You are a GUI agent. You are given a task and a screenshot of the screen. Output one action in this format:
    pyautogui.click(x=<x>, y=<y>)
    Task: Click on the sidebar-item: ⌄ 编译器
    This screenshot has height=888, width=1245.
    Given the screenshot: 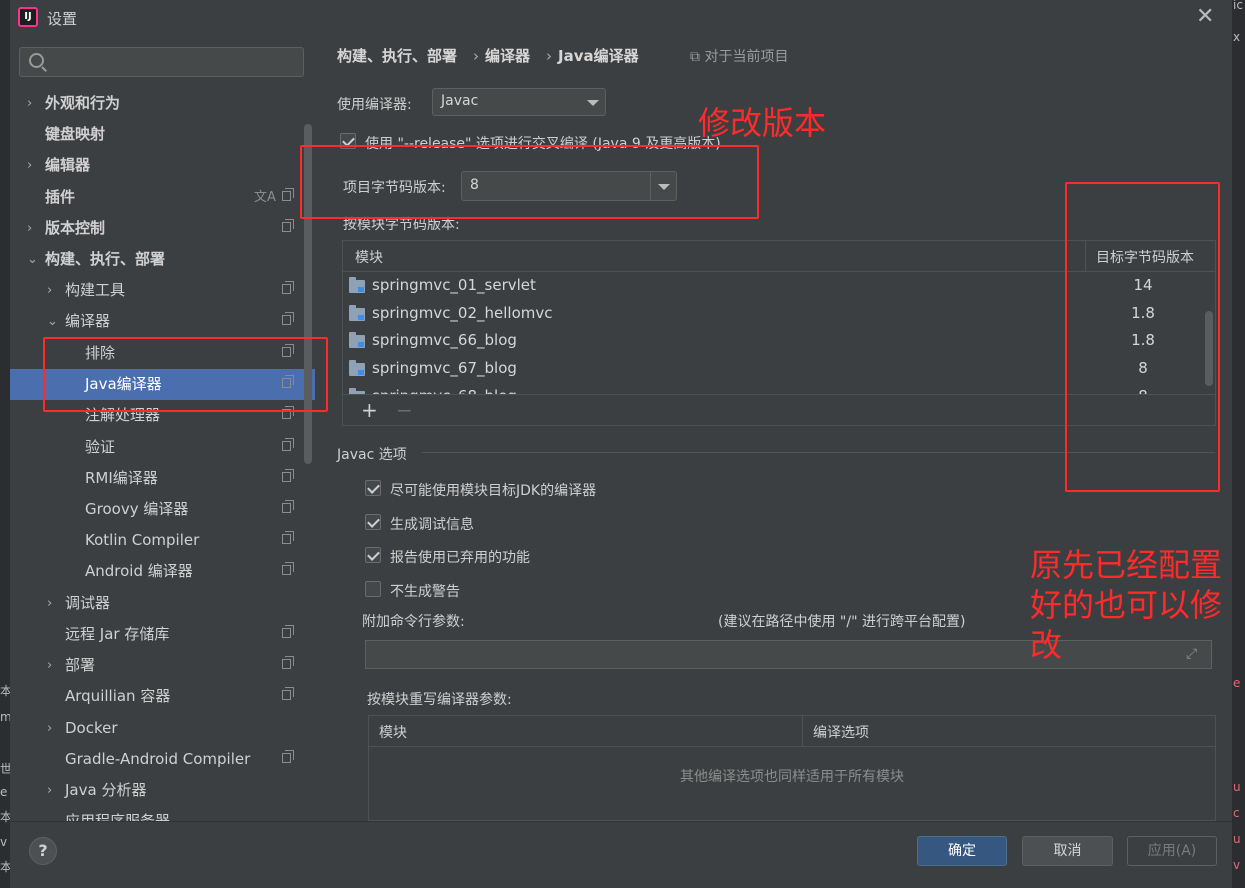 What is the action you would take?
    pyautogui.click(x=162, y=321)
    